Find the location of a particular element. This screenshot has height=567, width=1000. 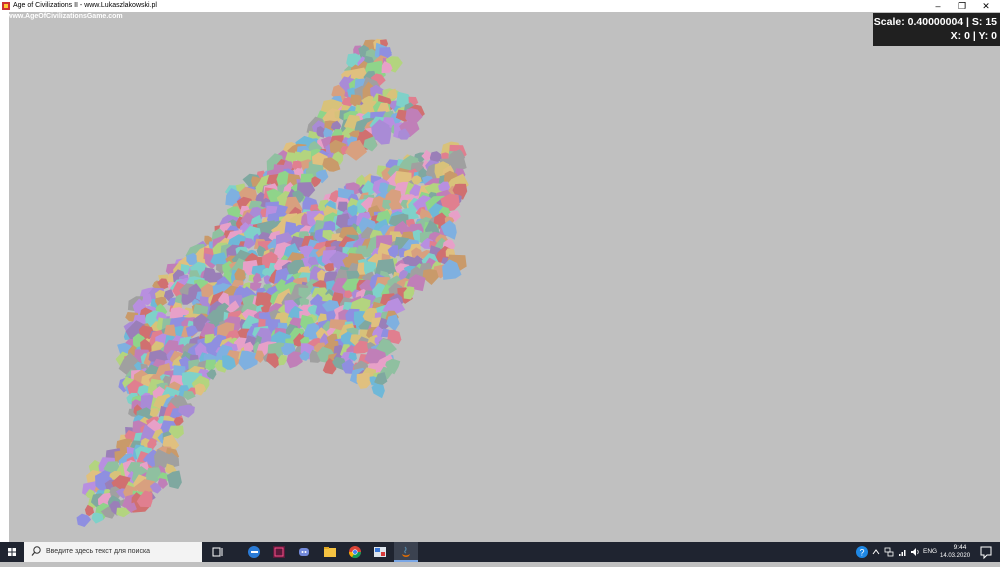

chrome-icon is located at coordinates (355, 552).